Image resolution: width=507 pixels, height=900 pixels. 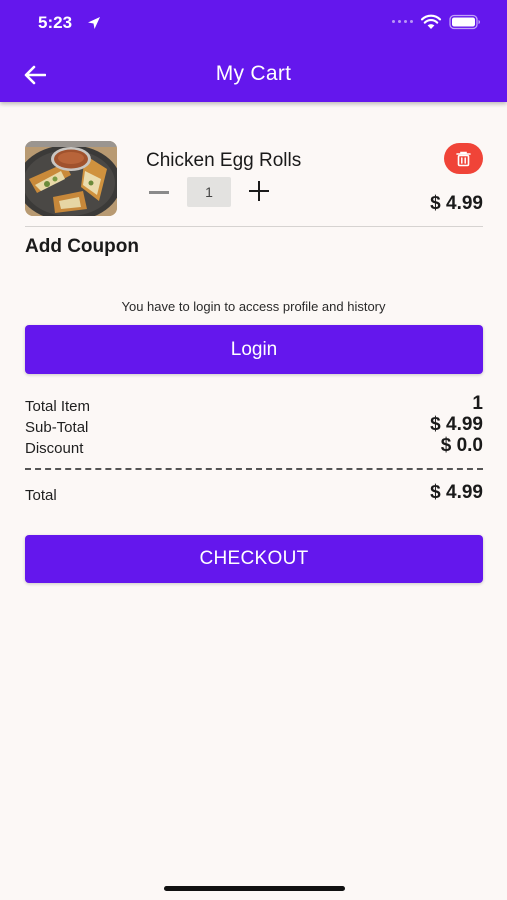 What do you see at coordinates (477, 403) in the screenshot?
I see `total-item-value: 1` at bounding box center [477, 403].